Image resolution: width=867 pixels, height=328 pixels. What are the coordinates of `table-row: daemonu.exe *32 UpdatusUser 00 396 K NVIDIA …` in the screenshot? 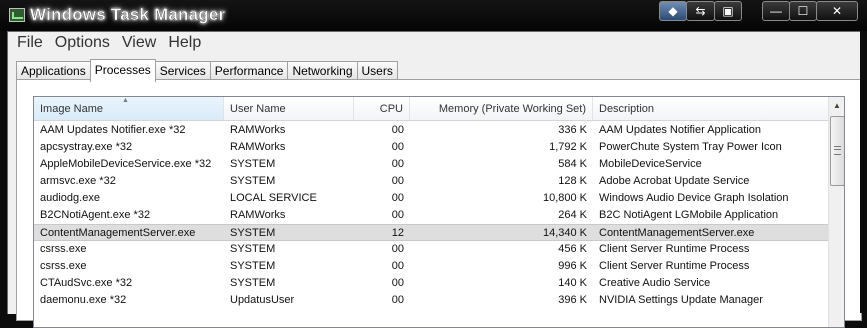 It's located at (431, 300).